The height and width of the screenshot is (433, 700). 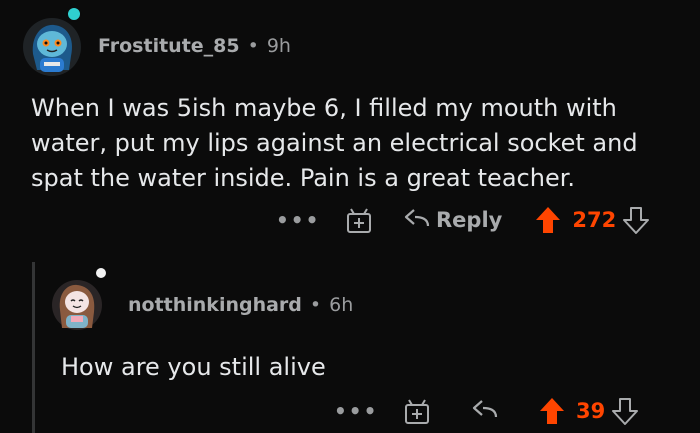 What do you see at coordinates (341, 305) in the screenshot?
I see `comment-age: 6h` at bounding box center [341, 305].